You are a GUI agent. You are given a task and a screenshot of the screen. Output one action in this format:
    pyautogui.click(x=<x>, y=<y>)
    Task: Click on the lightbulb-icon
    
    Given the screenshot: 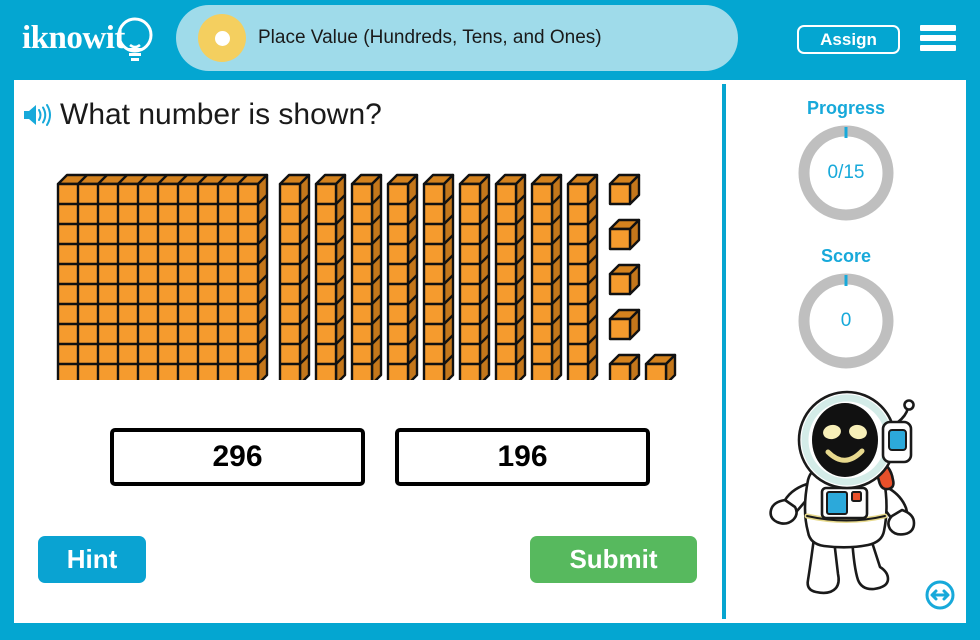 What is the action you would take?
    pyautogui.click(x=135, y=39)
    